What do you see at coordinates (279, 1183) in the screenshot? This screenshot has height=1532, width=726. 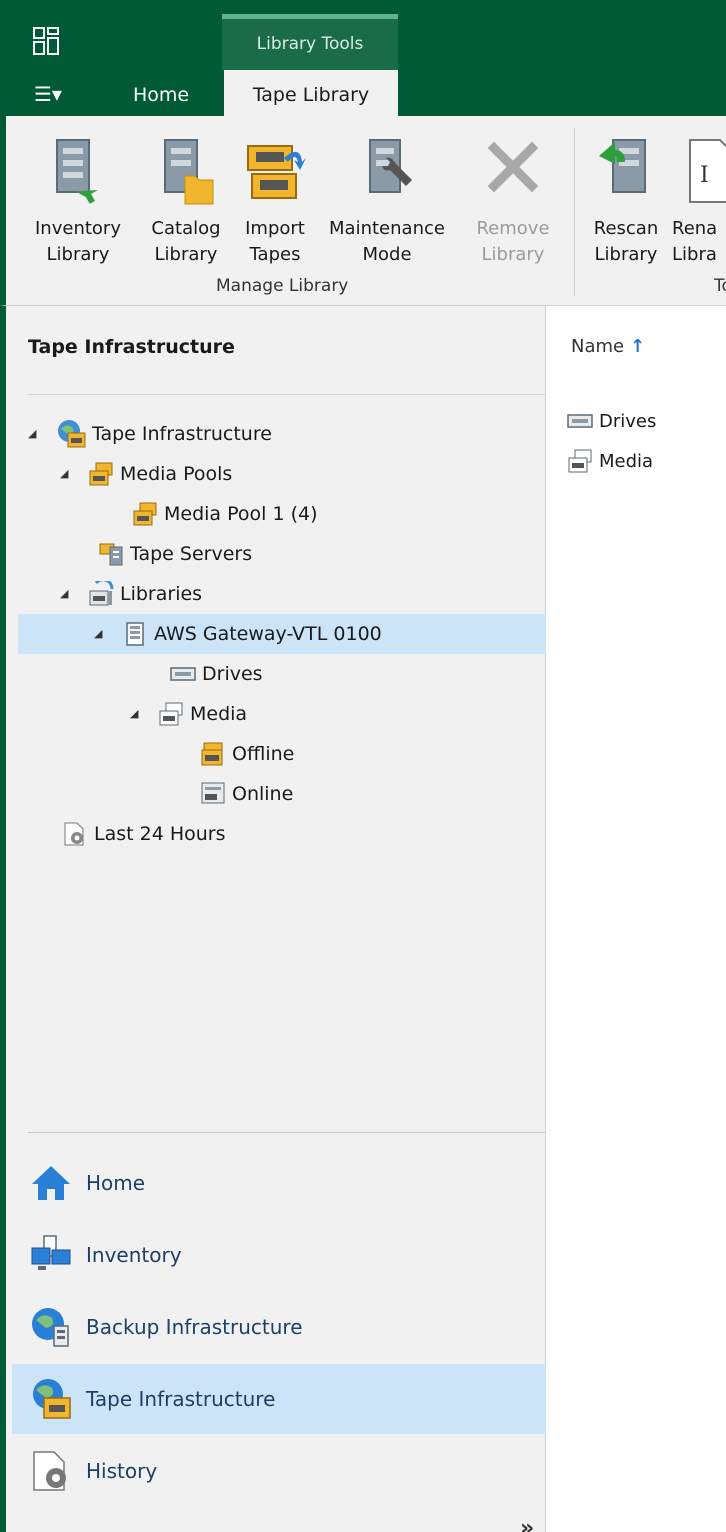 I see `nav-home: Home` at bounding box center [279, 1183].